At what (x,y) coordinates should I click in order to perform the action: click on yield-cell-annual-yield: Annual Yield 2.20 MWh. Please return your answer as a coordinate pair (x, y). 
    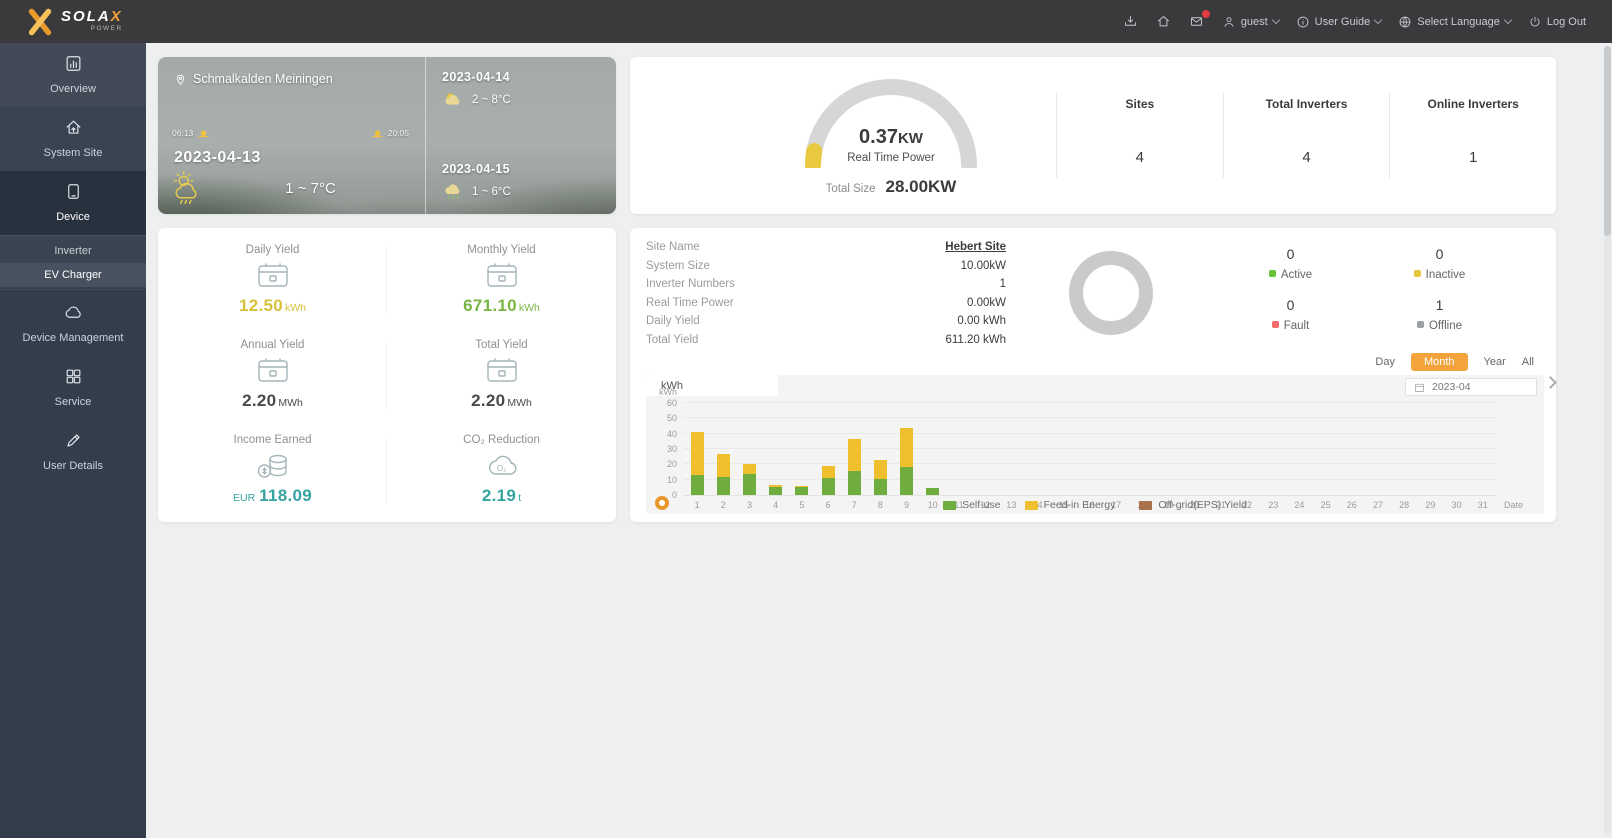
    Looking at the image, I should click on (272, 374).